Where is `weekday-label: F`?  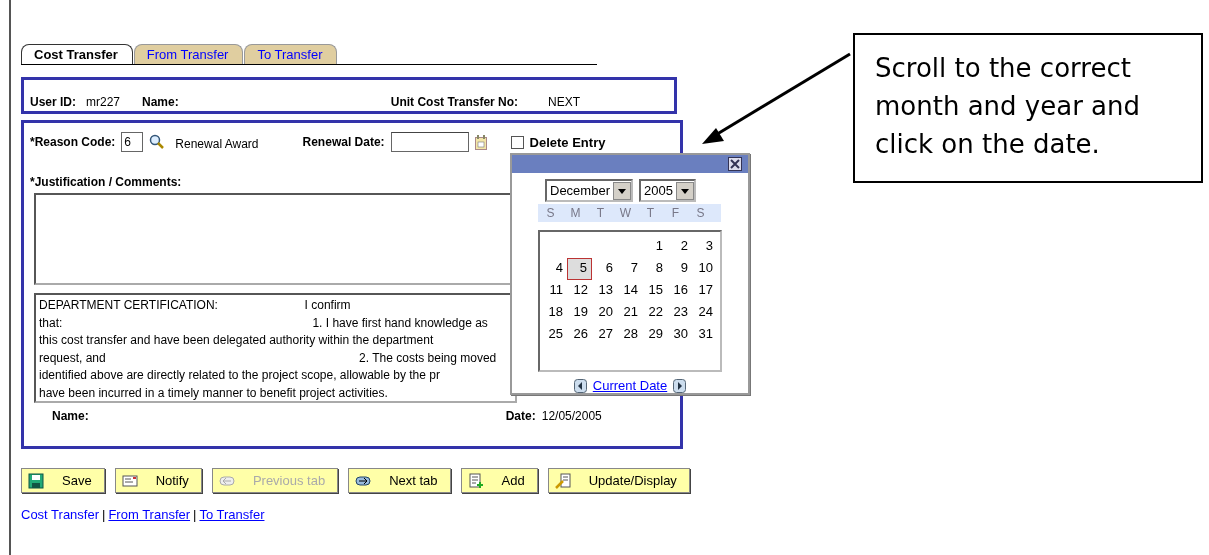
weekday-label: F is located at coordinates (675, 213).